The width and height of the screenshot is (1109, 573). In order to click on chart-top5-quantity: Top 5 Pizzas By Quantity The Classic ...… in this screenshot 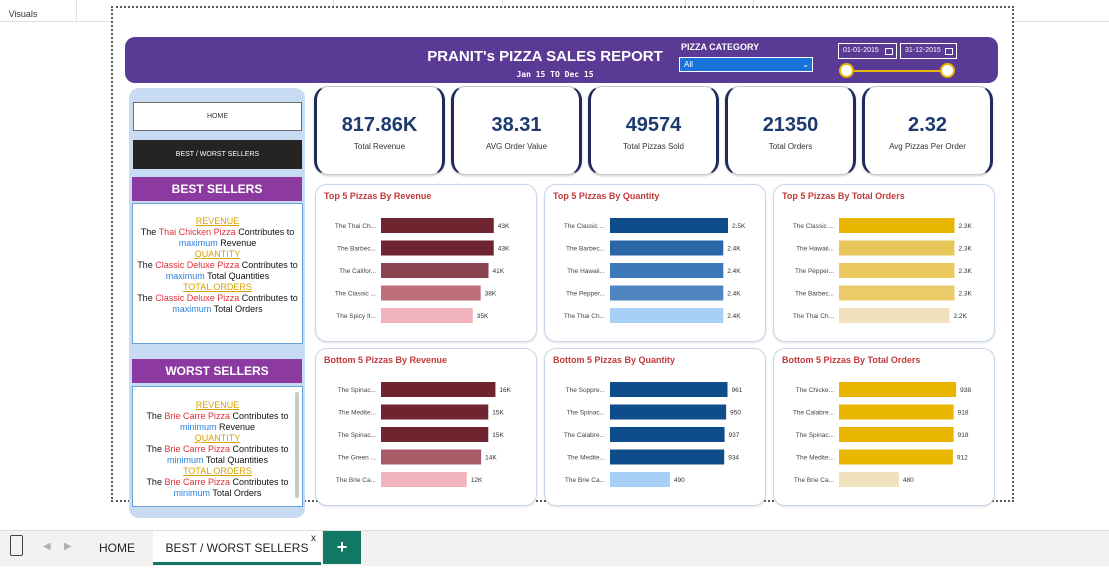, I will do `click(655, 263)`.